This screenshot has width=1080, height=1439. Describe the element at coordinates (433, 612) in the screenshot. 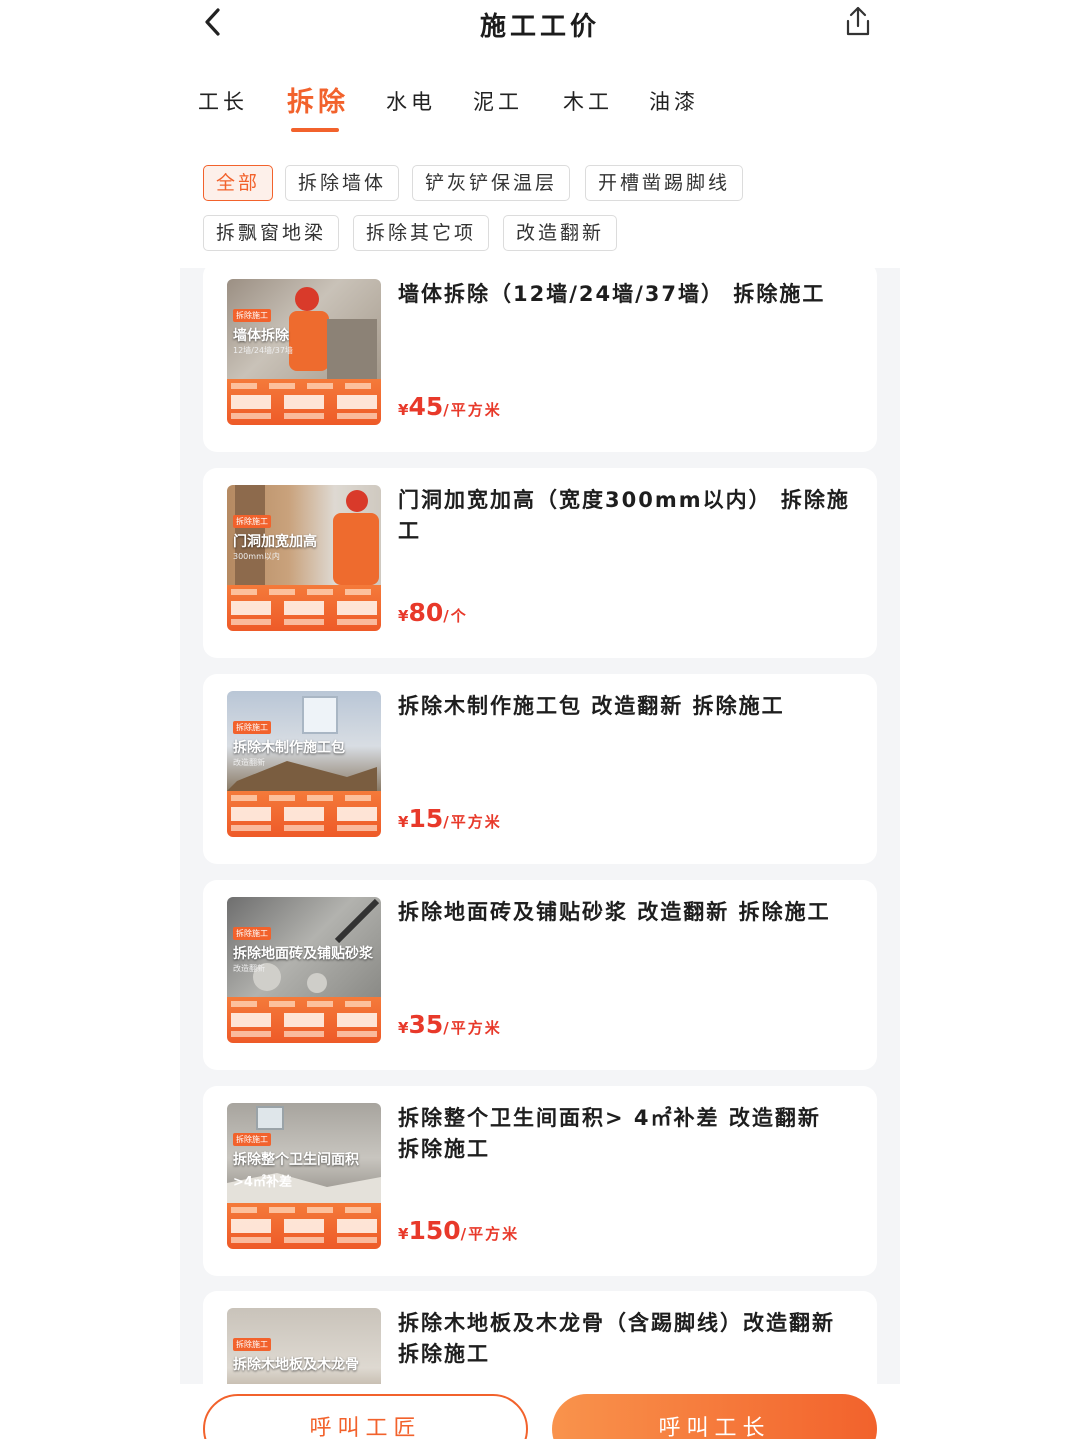

I see `item-price: ¥80/个` at that location.